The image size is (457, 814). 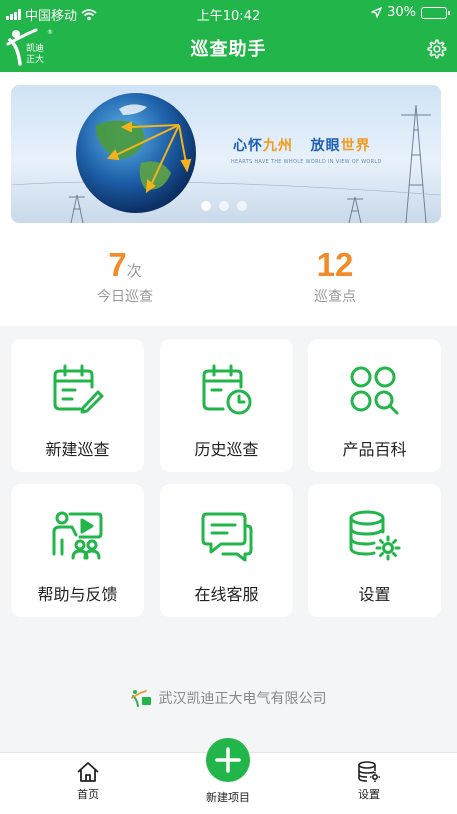 I want to click on add-project-button, so click(x=228, y=760).